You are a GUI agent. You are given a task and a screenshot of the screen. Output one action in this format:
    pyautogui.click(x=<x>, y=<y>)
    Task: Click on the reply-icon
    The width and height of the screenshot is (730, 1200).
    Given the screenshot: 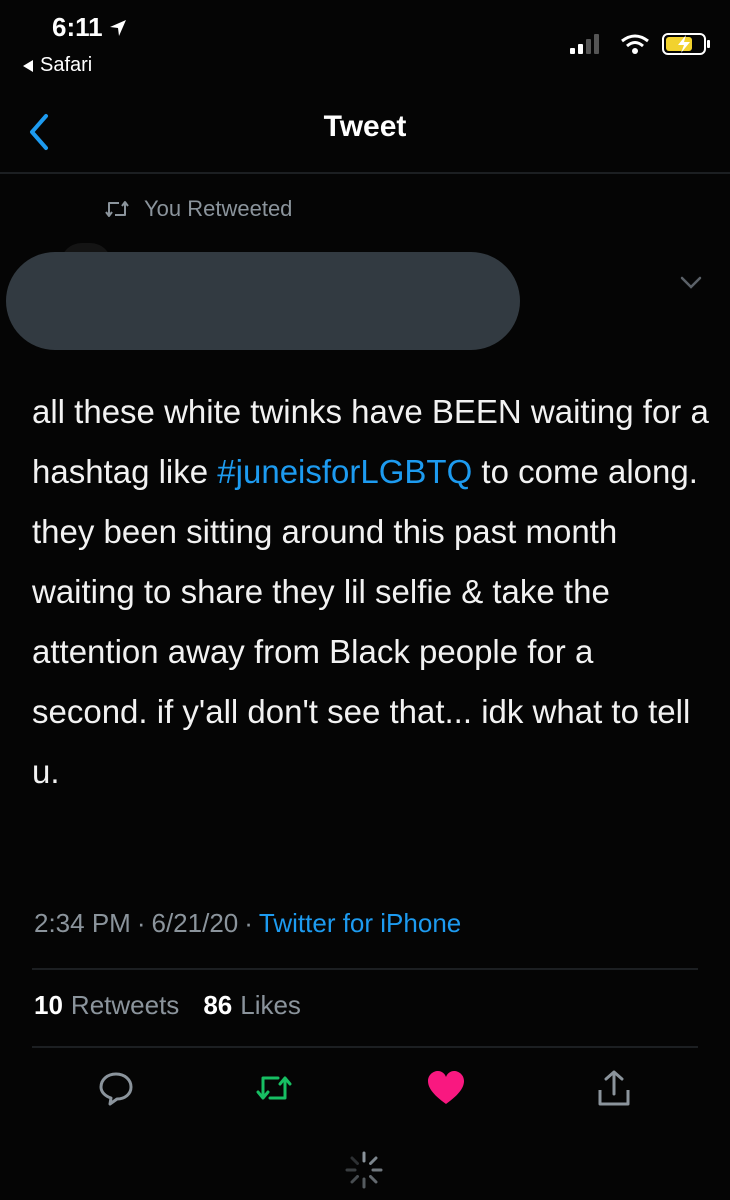 What is the action you would take?
    pyautogui.click(x=116, y=1089)
    